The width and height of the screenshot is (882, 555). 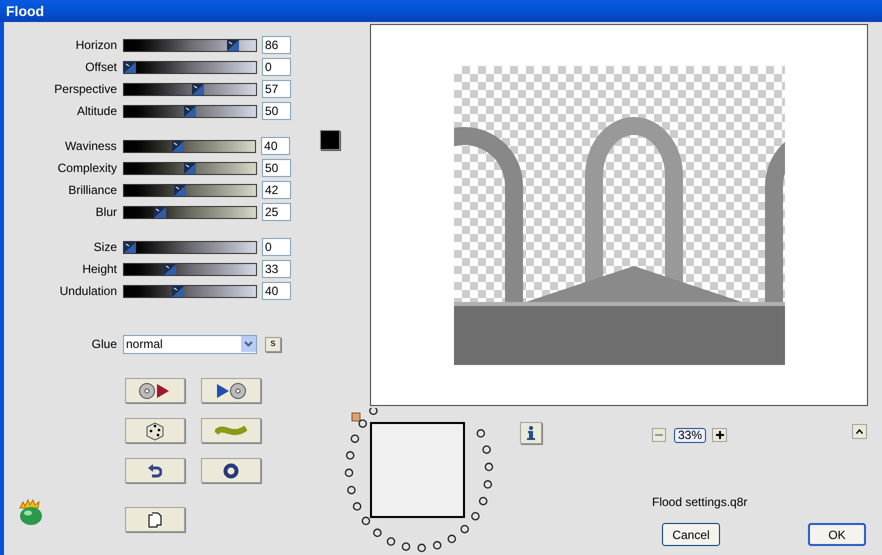 What do you see at coordinates (273, 344) in the screenshot?
I see `s-button: s` at bounding box center [273, 344].